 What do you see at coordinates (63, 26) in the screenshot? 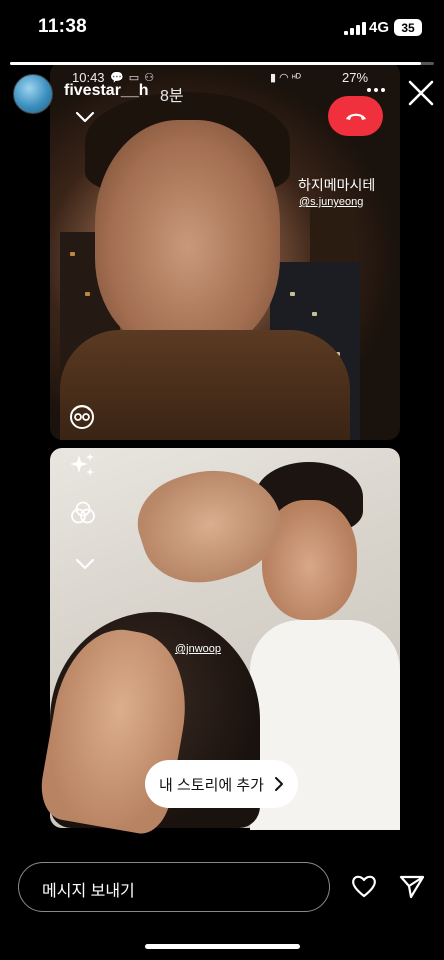
I see `status-time: 11:38` at bounding box center [63, 26].